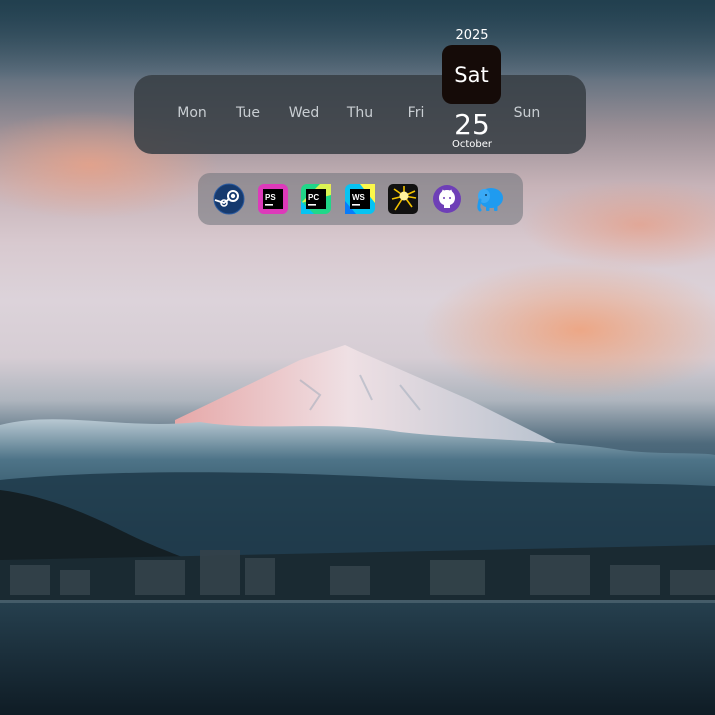  Describe the element at coordinates (416, 113) in the screenshot. I see `weekday-fri: Fri` at that location.